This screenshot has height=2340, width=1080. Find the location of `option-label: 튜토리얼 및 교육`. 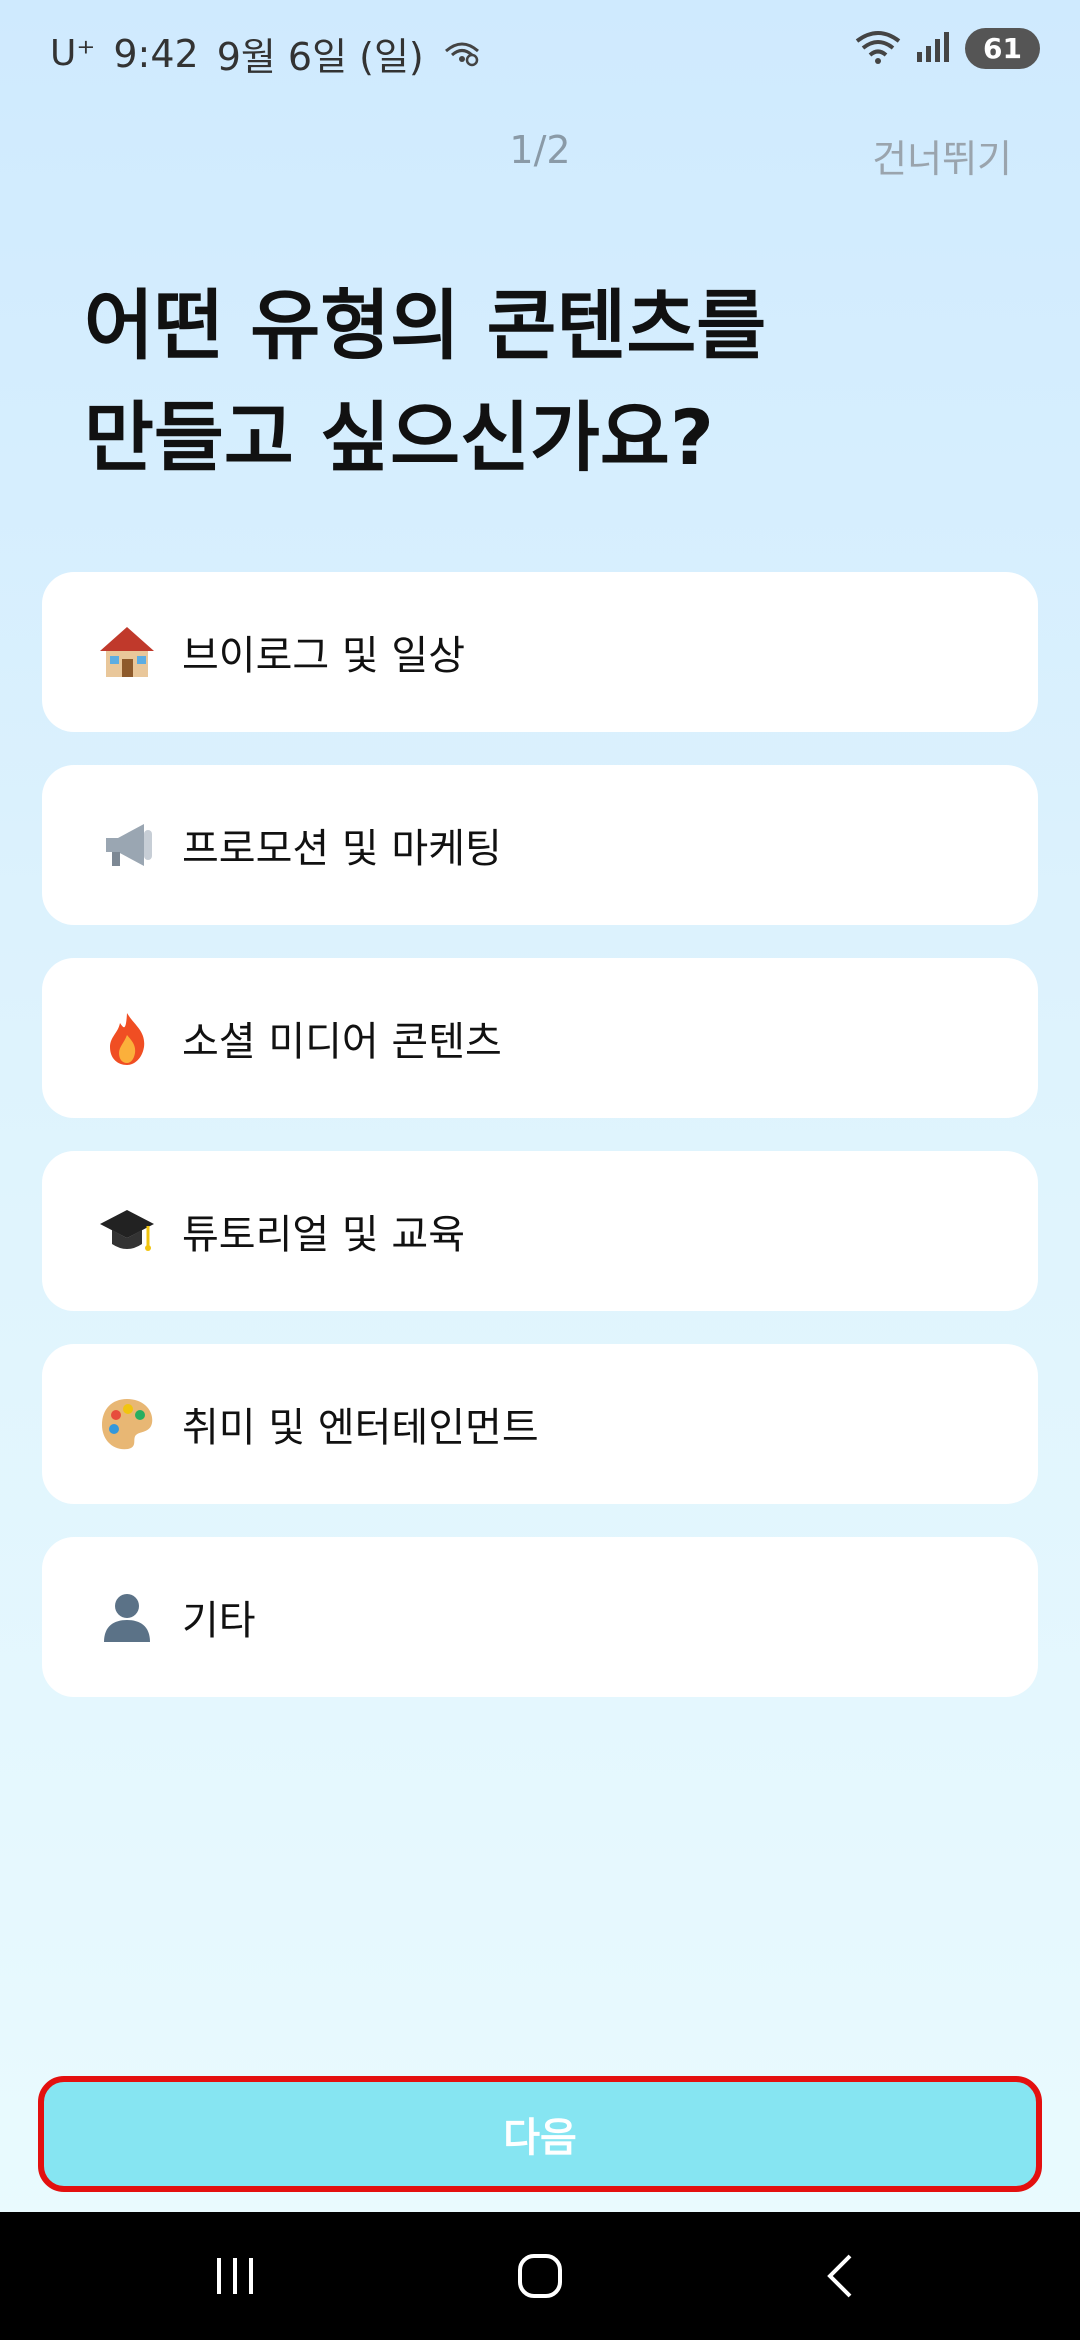

option-label: 튜토리얼 및 교육 is located at coordinates (324, 1235).